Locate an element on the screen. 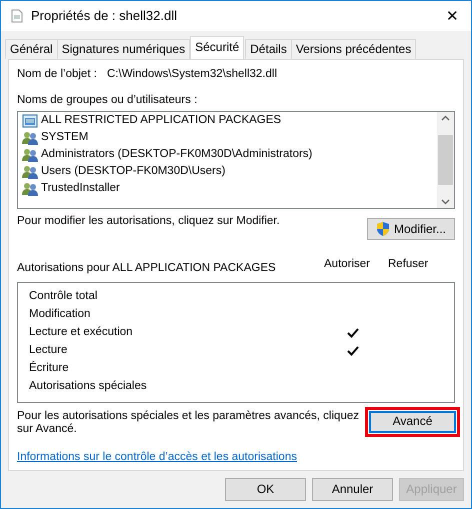 This screenshot has width=472, height=509. close-button: ✕ is located at coordinates (452, 16).